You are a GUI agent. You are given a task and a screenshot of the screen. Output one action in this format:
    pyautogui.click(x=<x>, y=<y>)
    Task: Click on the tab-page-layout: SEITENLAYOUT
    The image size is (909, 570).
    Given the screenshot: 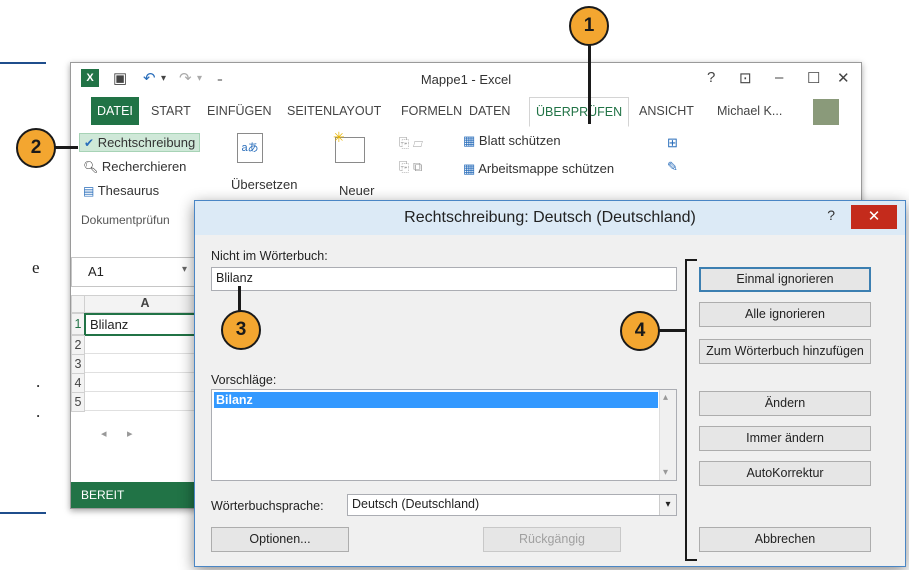 What is the action you would take?
    pyautogui.click(x=334, y=111)
    